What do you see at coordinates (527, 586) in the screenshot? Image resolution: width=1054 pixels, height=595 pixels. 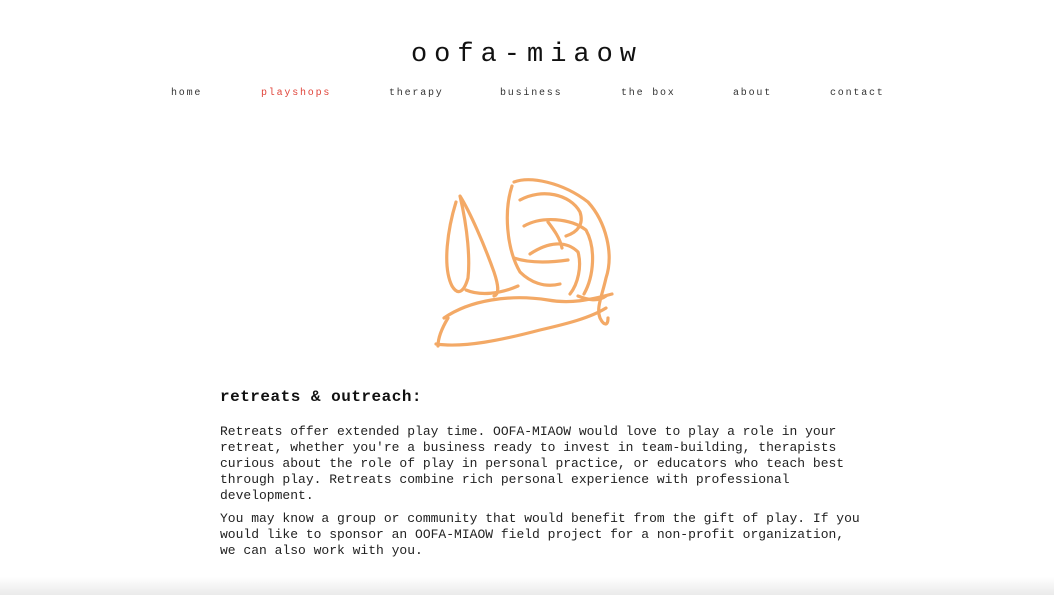 I see `bottom-shadow` at bounding box center [527, 586].